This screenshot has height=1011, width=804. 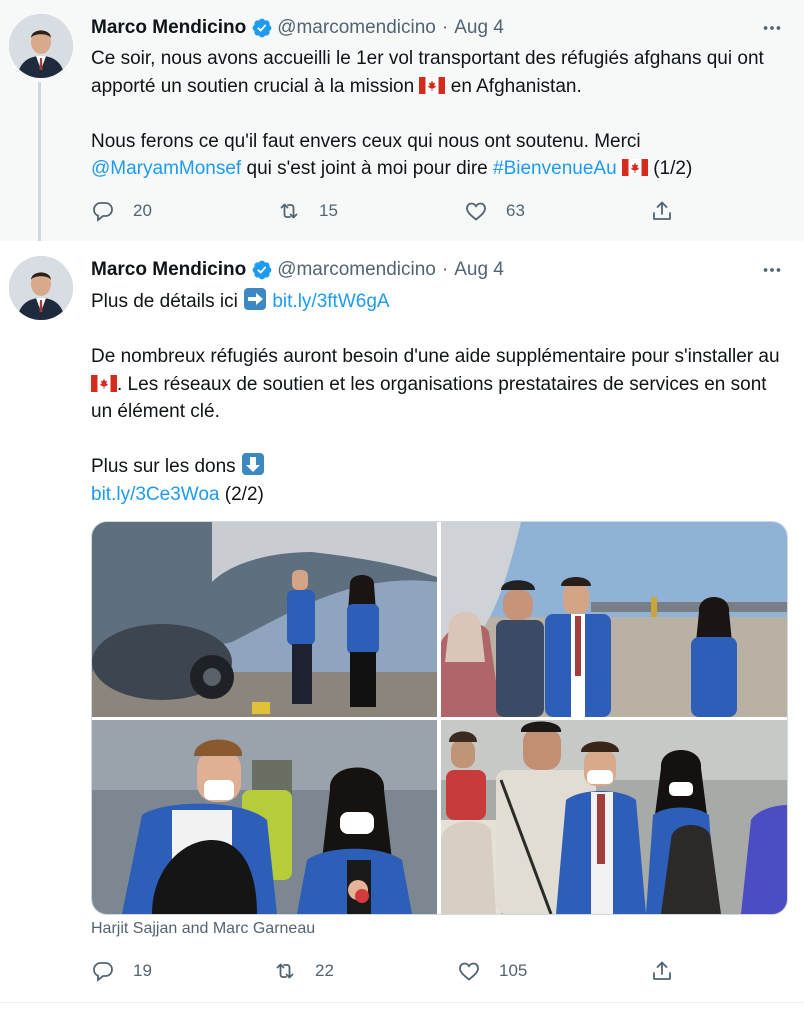 I want to click on like-button: 63, so click(x=494, y=211).